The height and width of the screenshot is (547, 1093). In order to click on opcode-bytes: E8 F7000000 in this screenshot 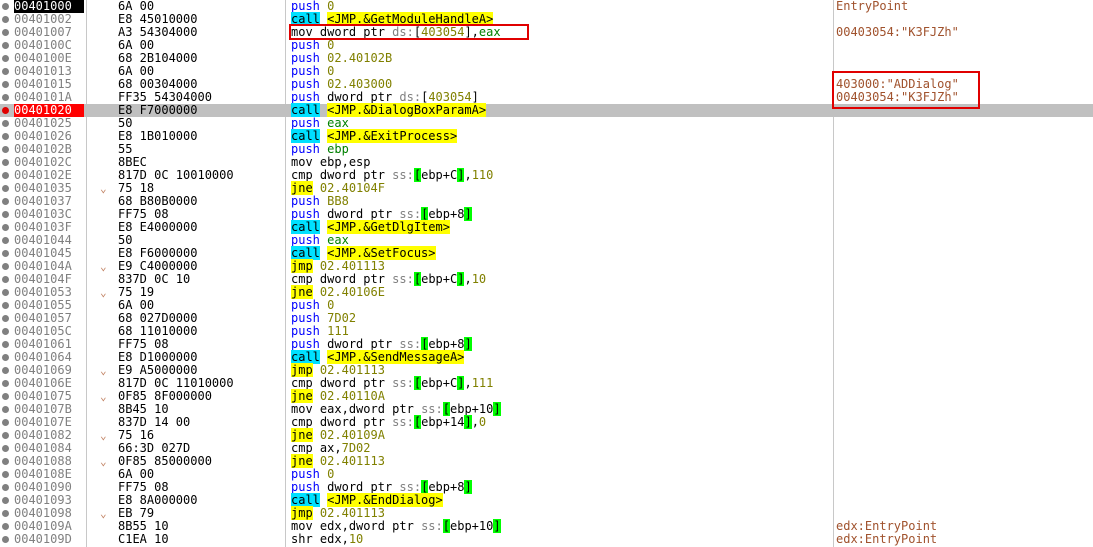, I will do `click(158, 110)`.